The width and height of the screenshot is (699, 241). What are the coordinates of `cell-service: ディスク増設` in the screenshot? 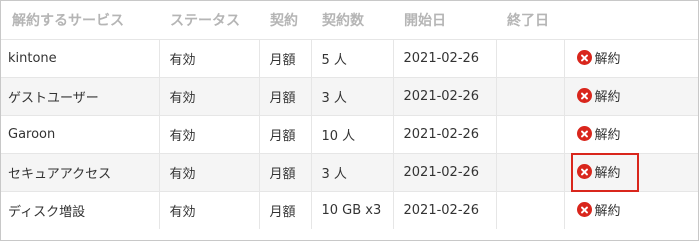 It's located at (80, 210).